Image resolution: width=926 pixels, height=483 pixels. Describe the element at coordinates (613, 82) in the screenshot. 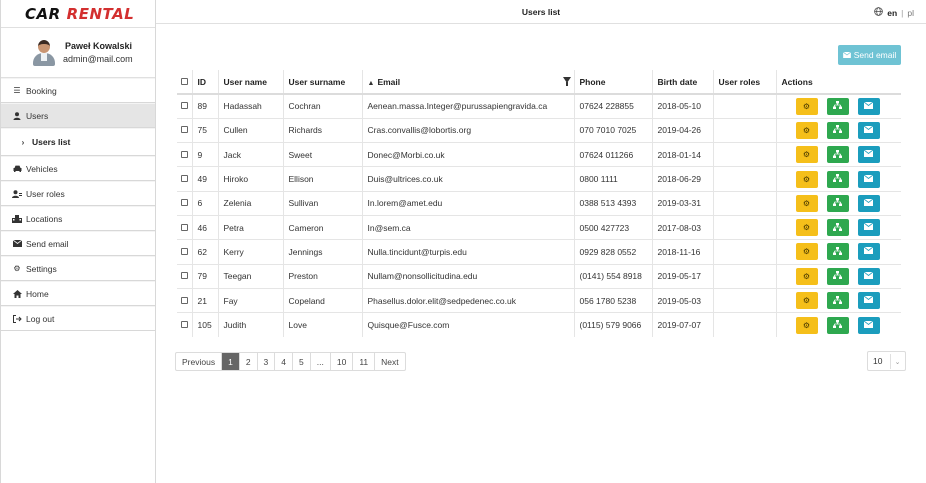

I see `column-header-phone: Phone` at that location.